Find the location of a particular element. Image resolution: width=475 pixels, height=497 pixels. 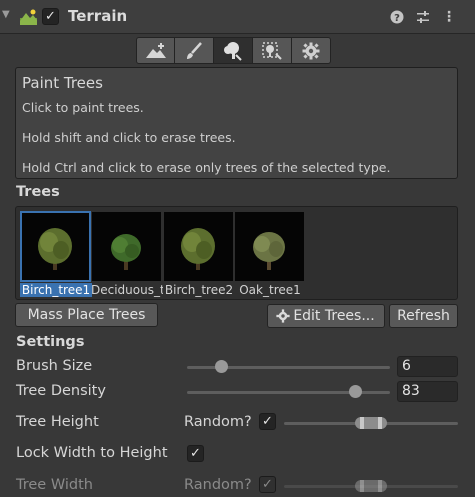

tree-width-random-label: Random? is located at coordinates (218, 485).